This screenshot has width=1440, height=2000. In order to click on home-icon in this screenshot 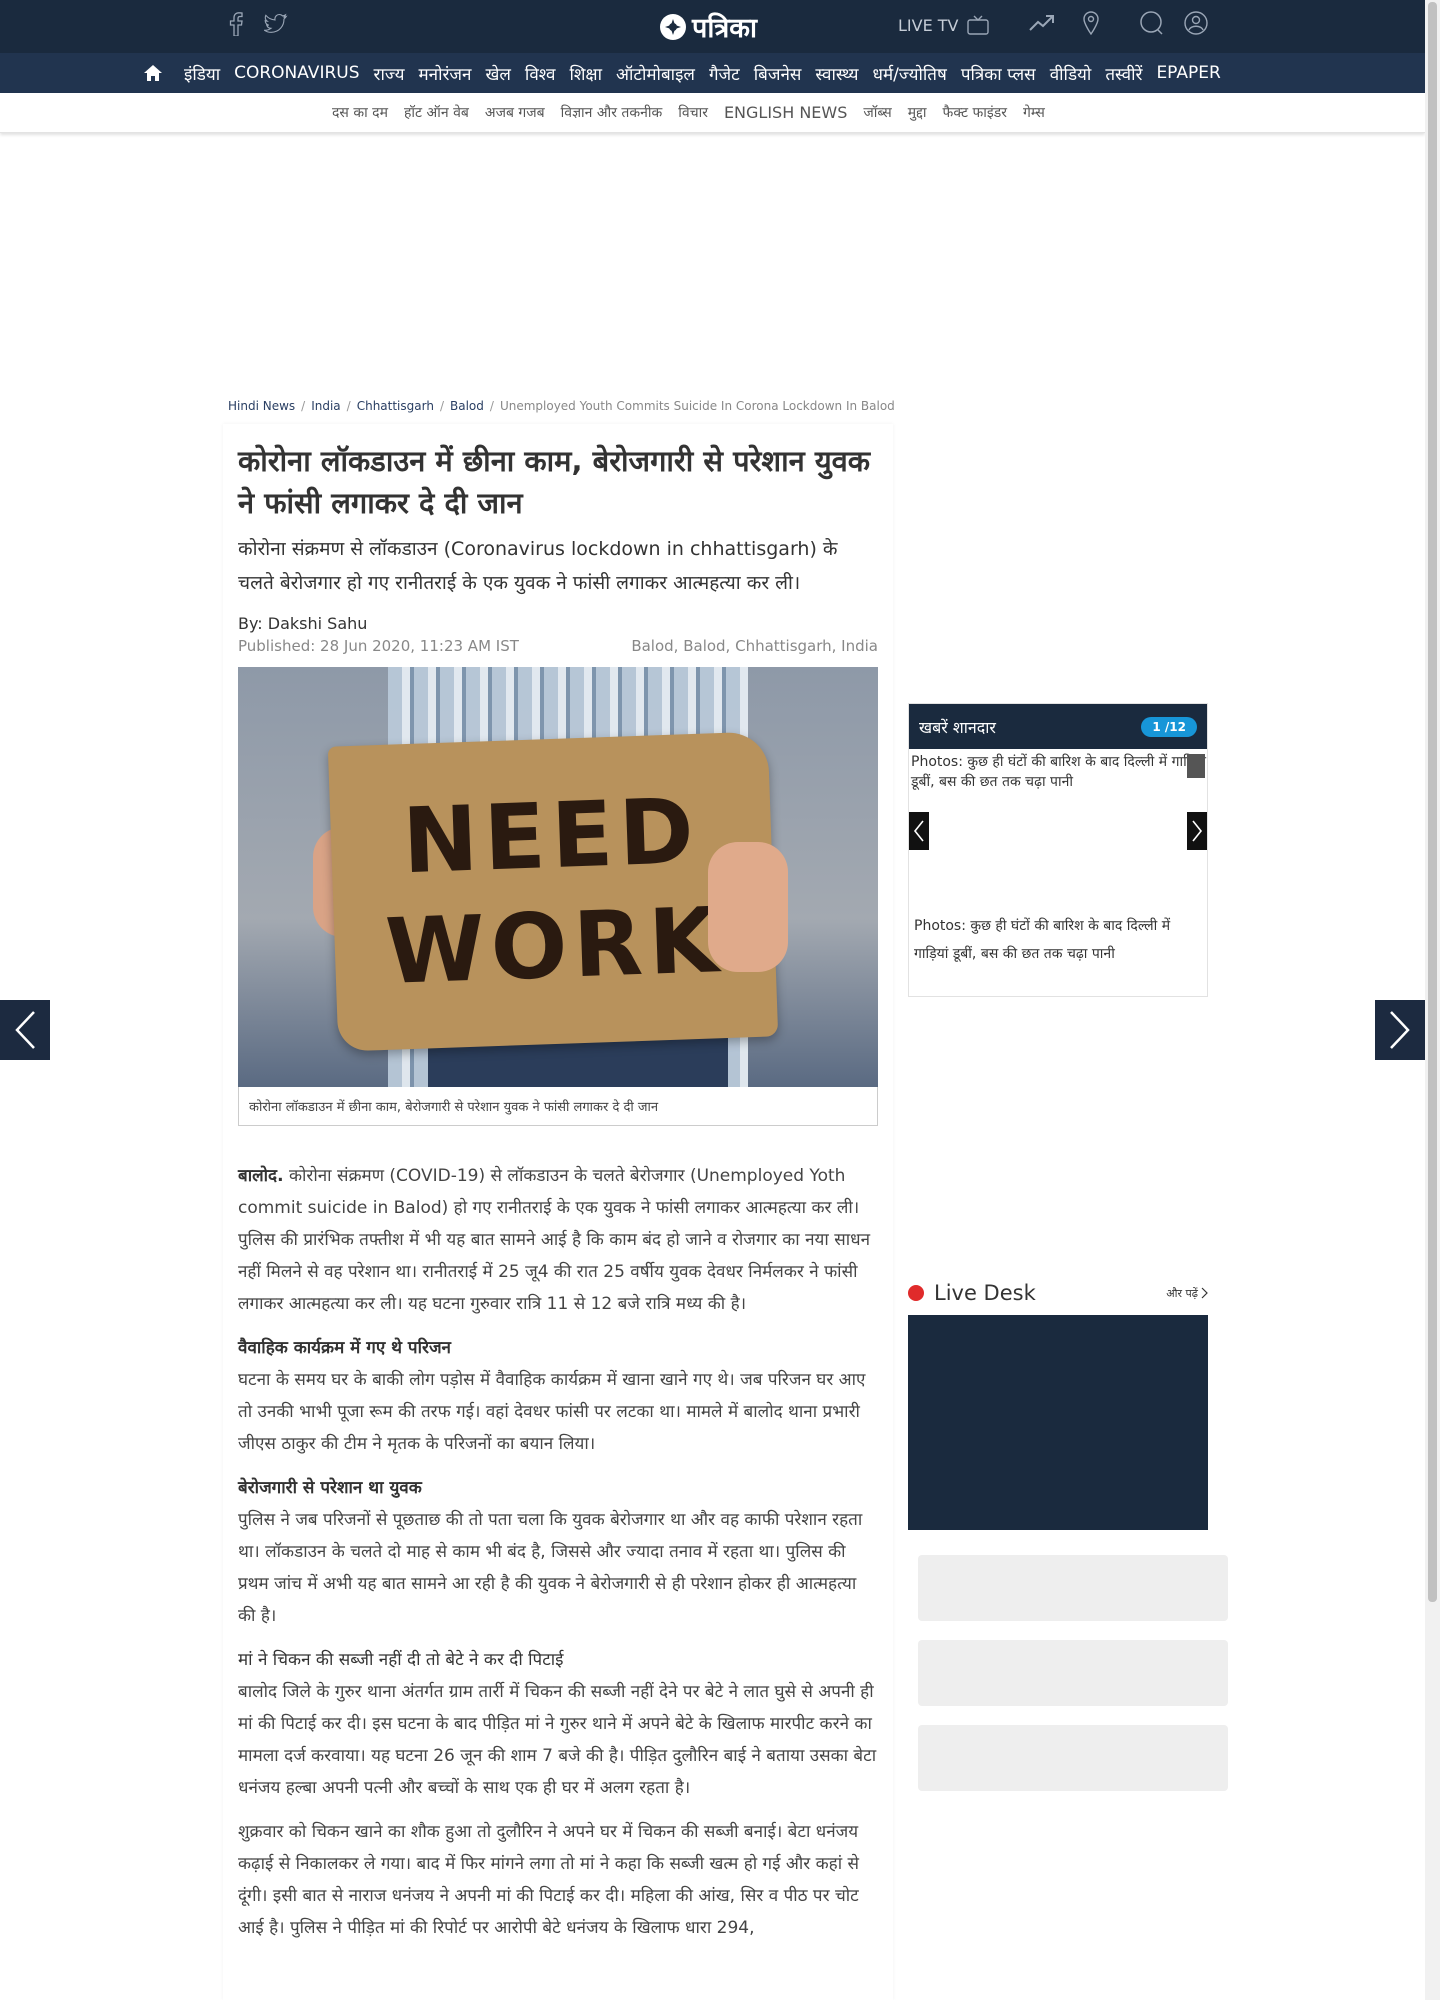, I will do `click(154, 73)`.